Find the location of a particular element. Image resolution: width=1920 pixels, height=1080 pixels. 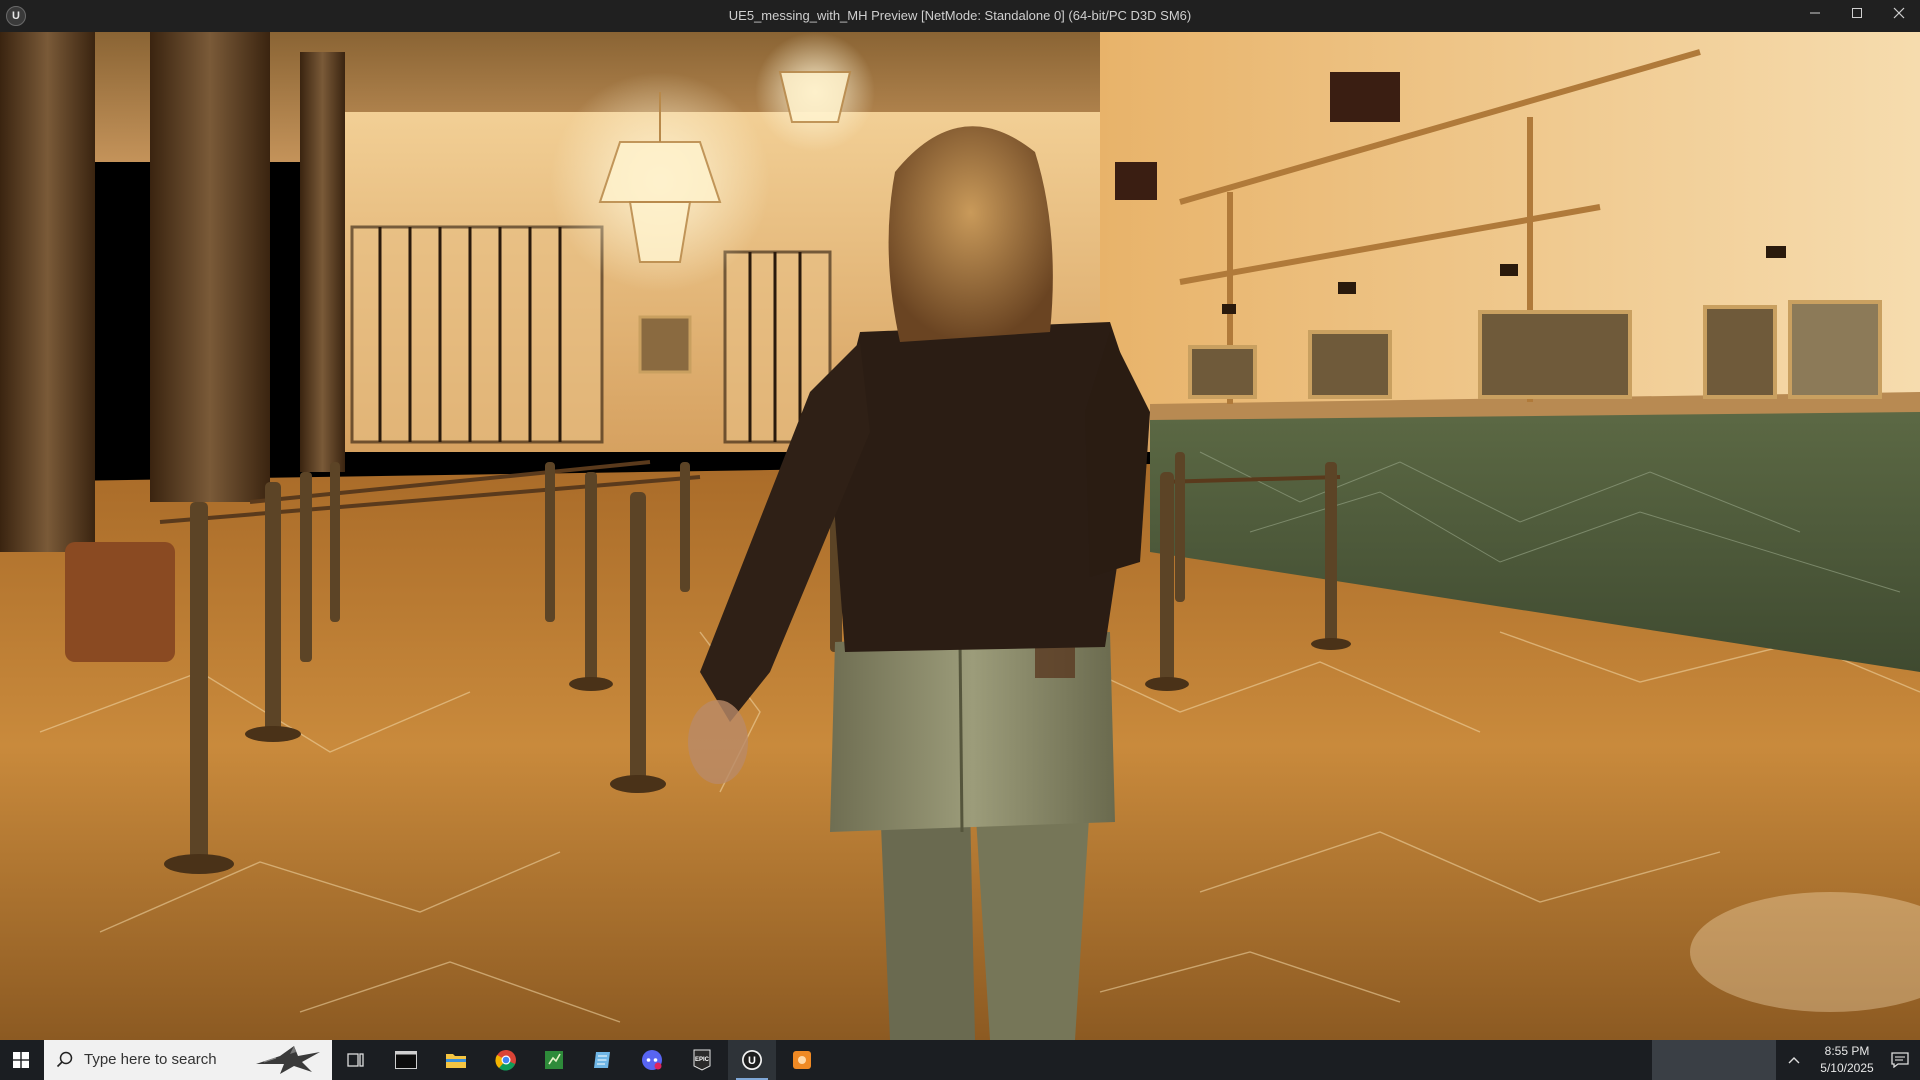

taskbar-tray-highlight is located at coordinates (1714, 1060).